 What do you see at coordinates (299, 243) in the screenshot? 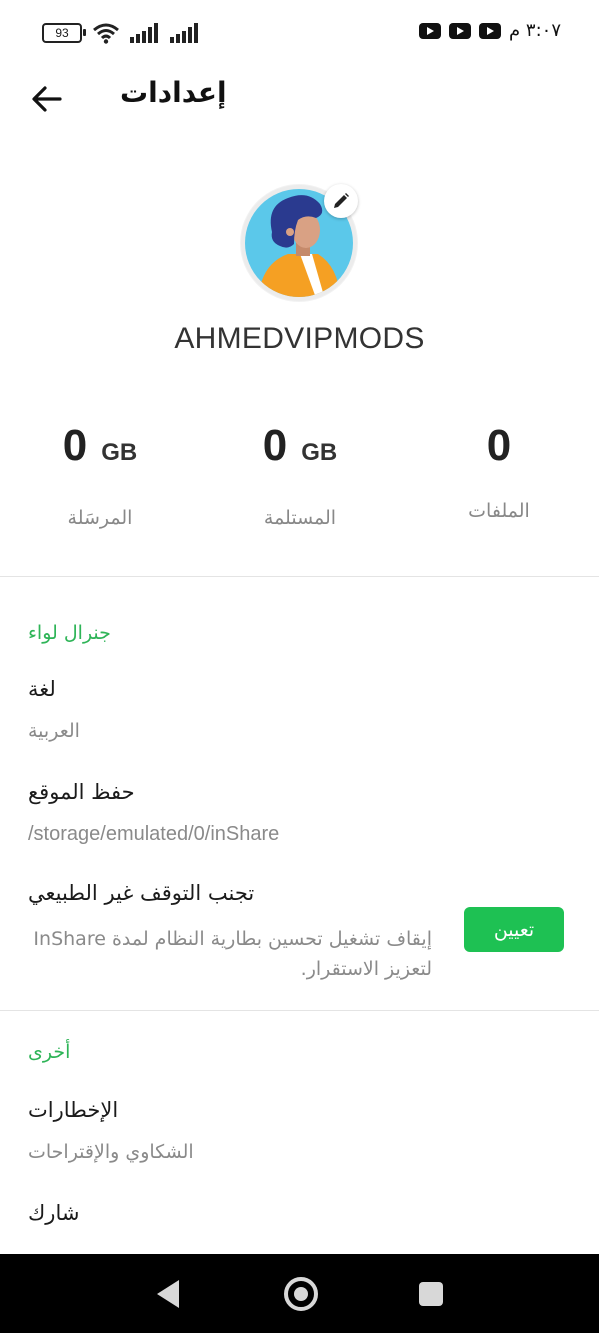
I see `profile-avatar` at bounding box center [299, 243].